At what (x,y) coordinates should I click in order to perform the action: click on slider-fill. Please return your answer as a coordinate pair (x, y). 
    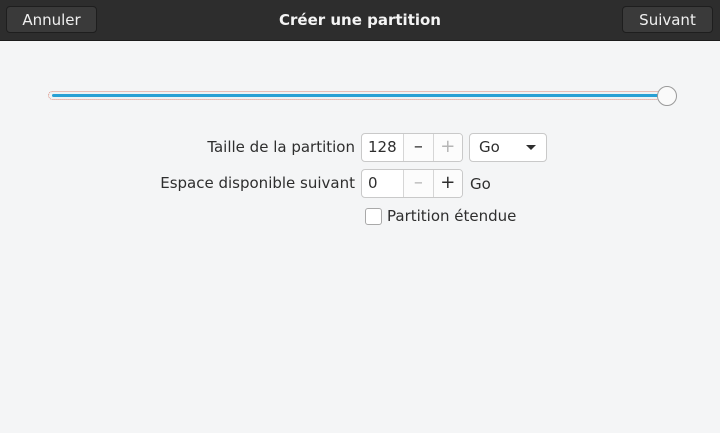
    Looking at the image, I should click on (360, 95).